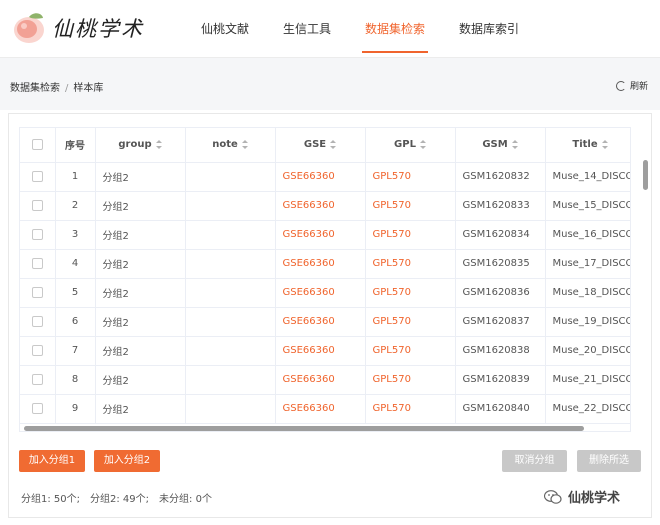 The width and height of the screenshot is (660, 525). What do you see at coordinates (500, 293) in the screenshot?
I see `row-gsm: GSM1620836` at bounding box center [500, 293].